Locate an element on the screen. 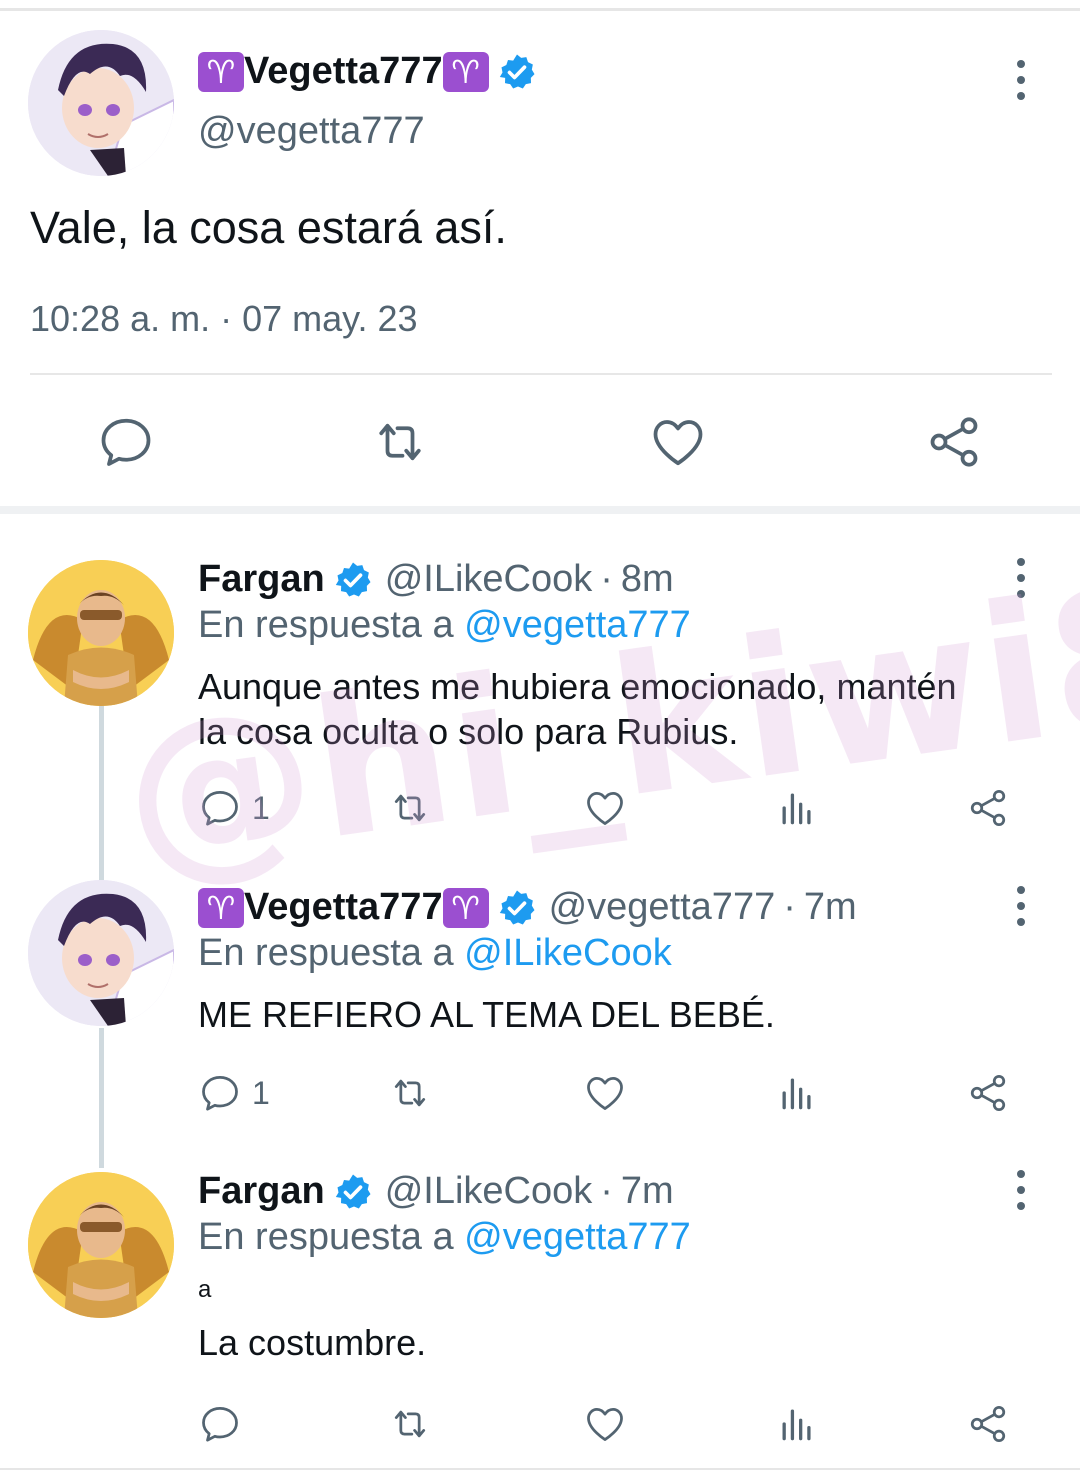 The height and width of the screenshot is (1479, 1080). reply-meta: Fargan @ILikeCook · 8m is located at coordinates (436, 579).